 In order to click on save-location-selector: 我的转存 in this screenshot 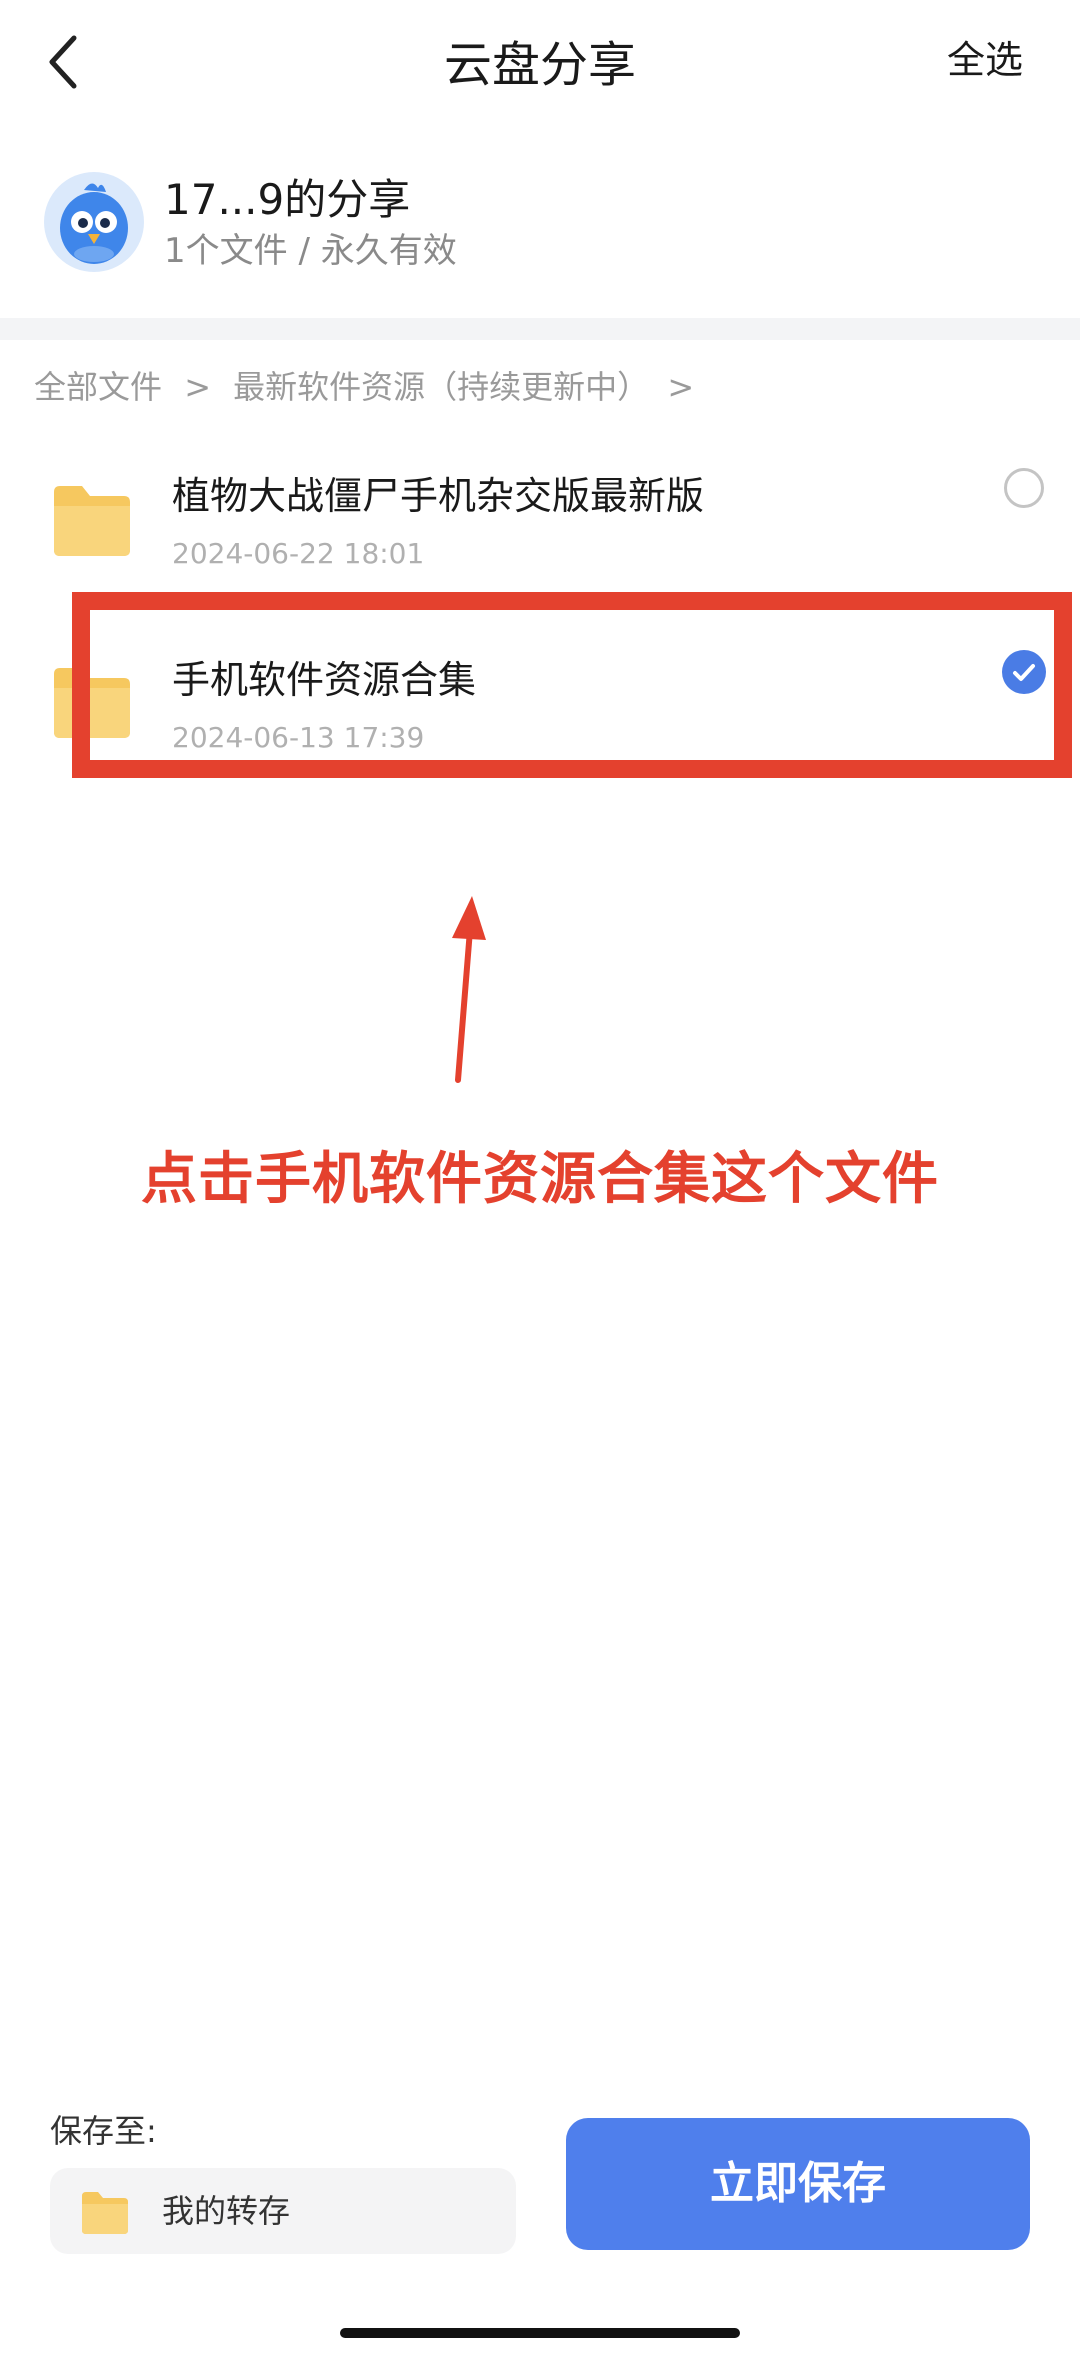, I will do `click(283, 2211)`.